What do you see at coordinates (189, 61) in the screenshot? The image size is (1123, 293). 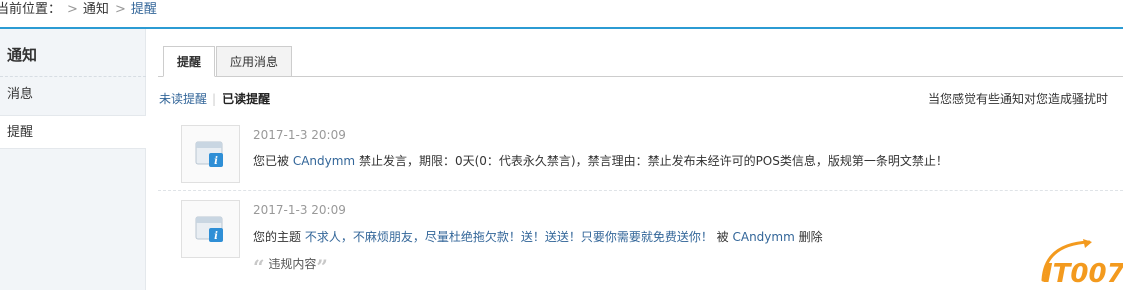 I see `tab-reminders: 提醒` at bounding box center [189, 61].